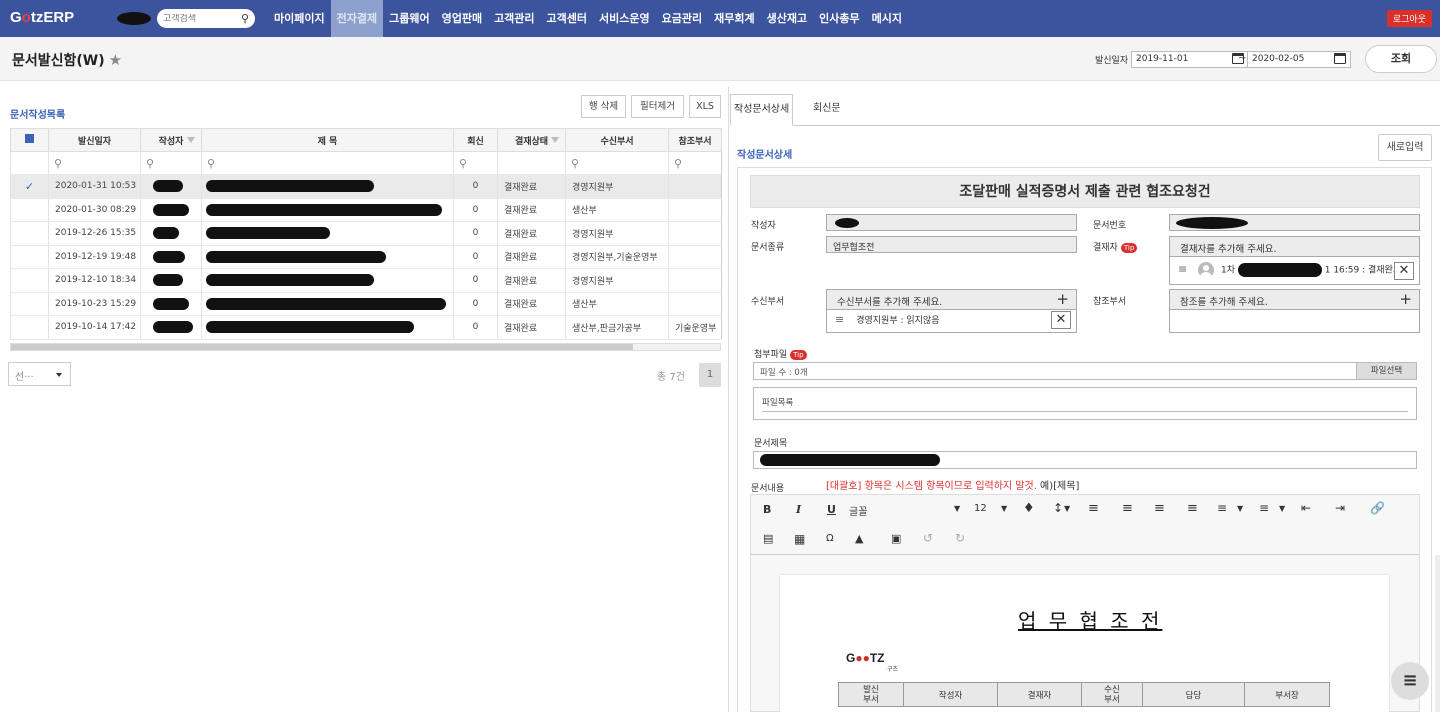 The image size is (1440, 712). I want to click on menu-sales: 영업판매, so click(462, 18).